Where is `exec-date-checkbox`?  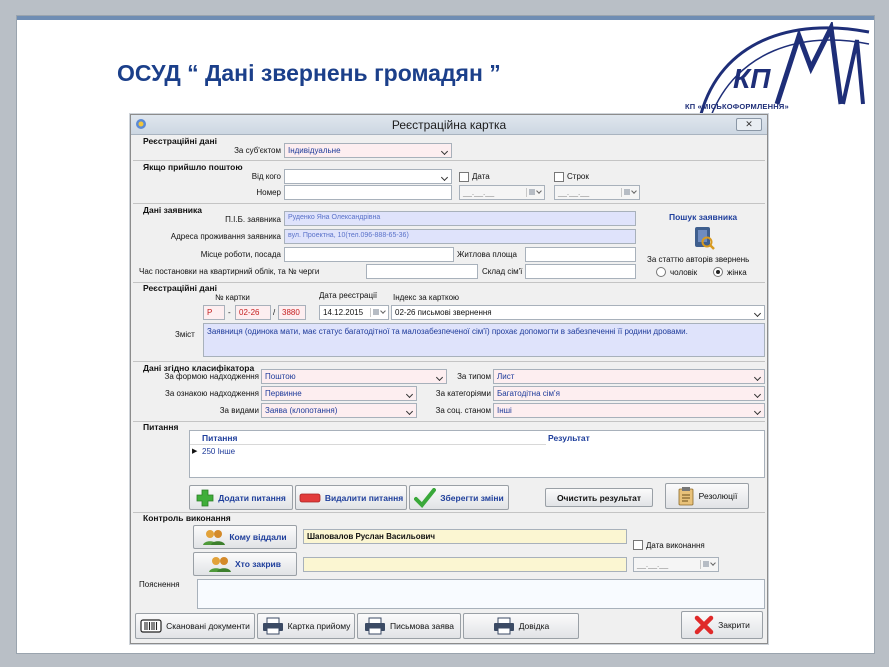
exec-date-checkbox is located at coordinates (638, 545).